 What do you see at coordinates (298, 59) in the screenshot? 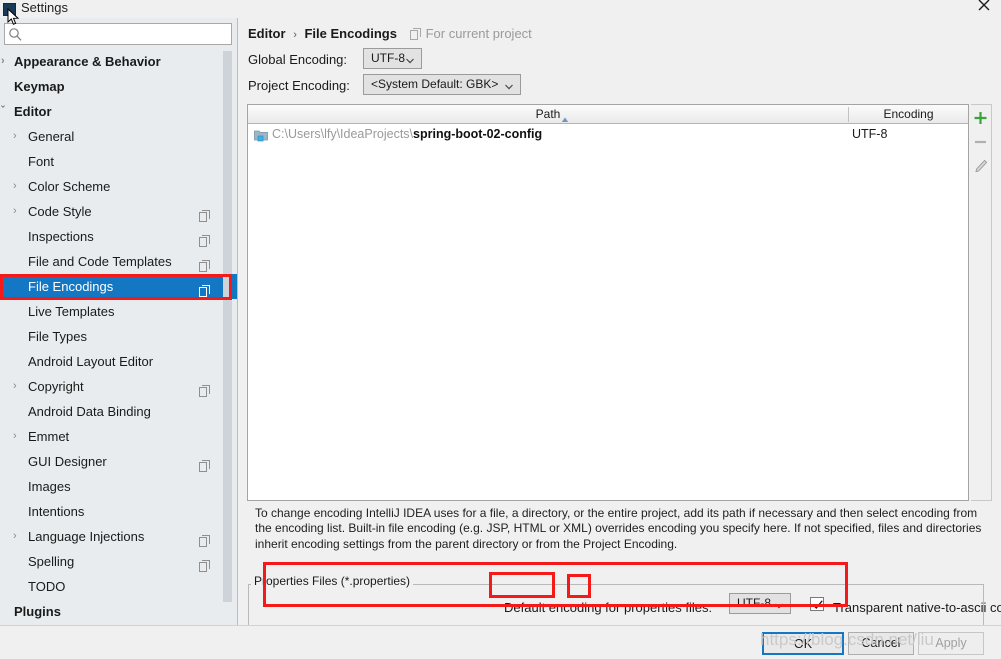
I see `global-encoding-label: Global Encoding:` at bounding box center [298, 59].